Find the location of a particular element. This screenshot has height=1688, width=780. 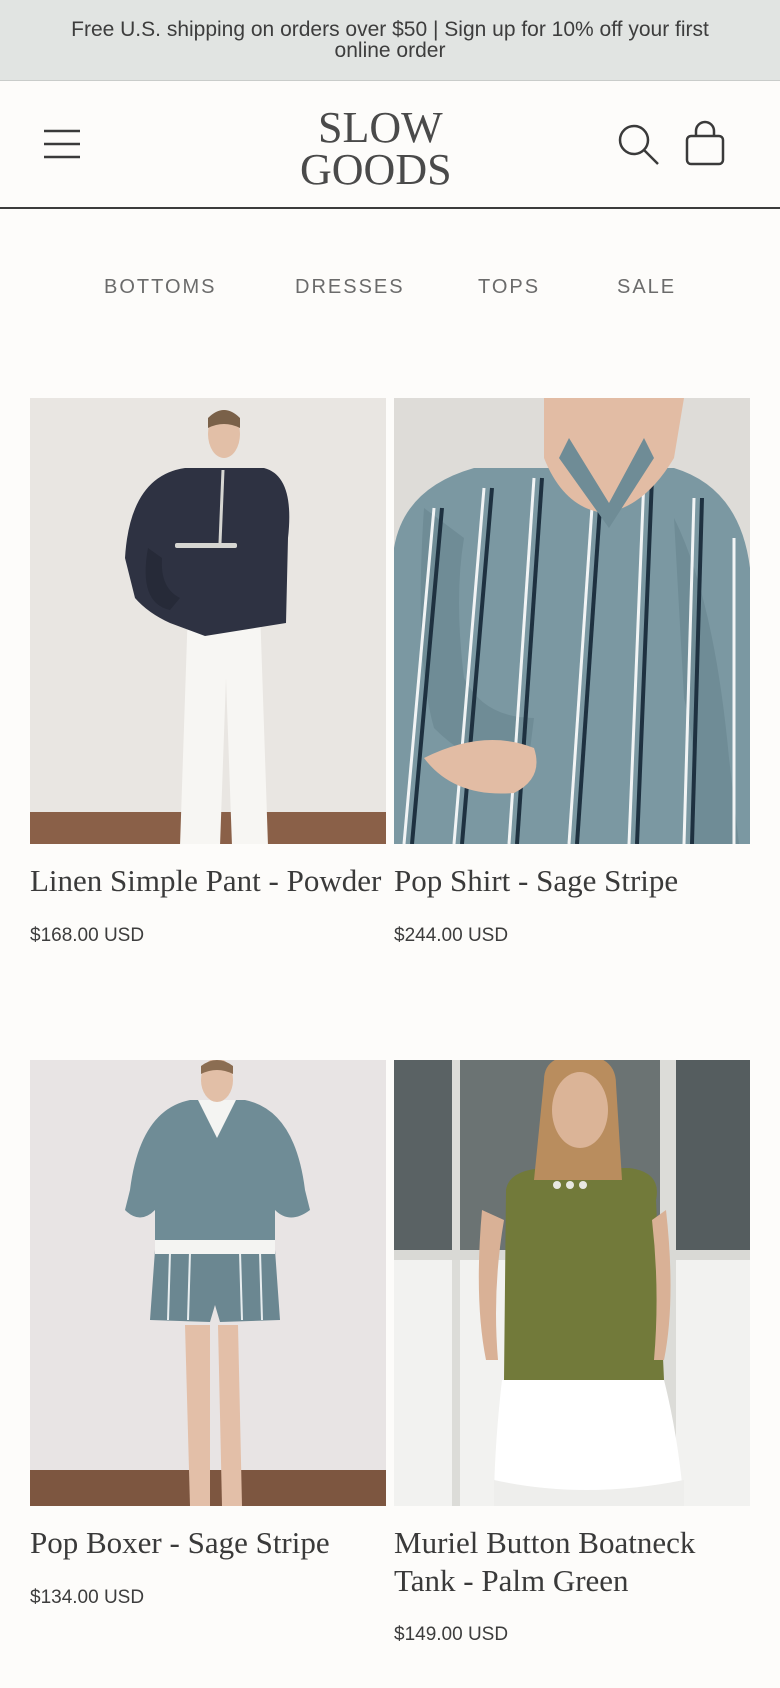

product-price: $149.00 USD is located at coordinates (451, 1634).